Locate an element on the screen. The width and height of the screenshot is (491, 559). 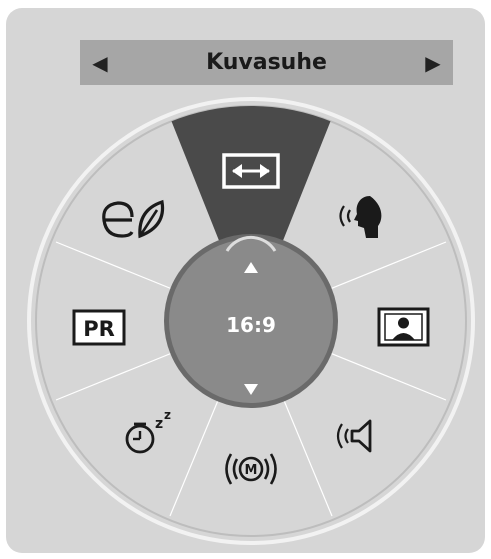
dial-item-picture-mode is located at coordinates (403, 327).